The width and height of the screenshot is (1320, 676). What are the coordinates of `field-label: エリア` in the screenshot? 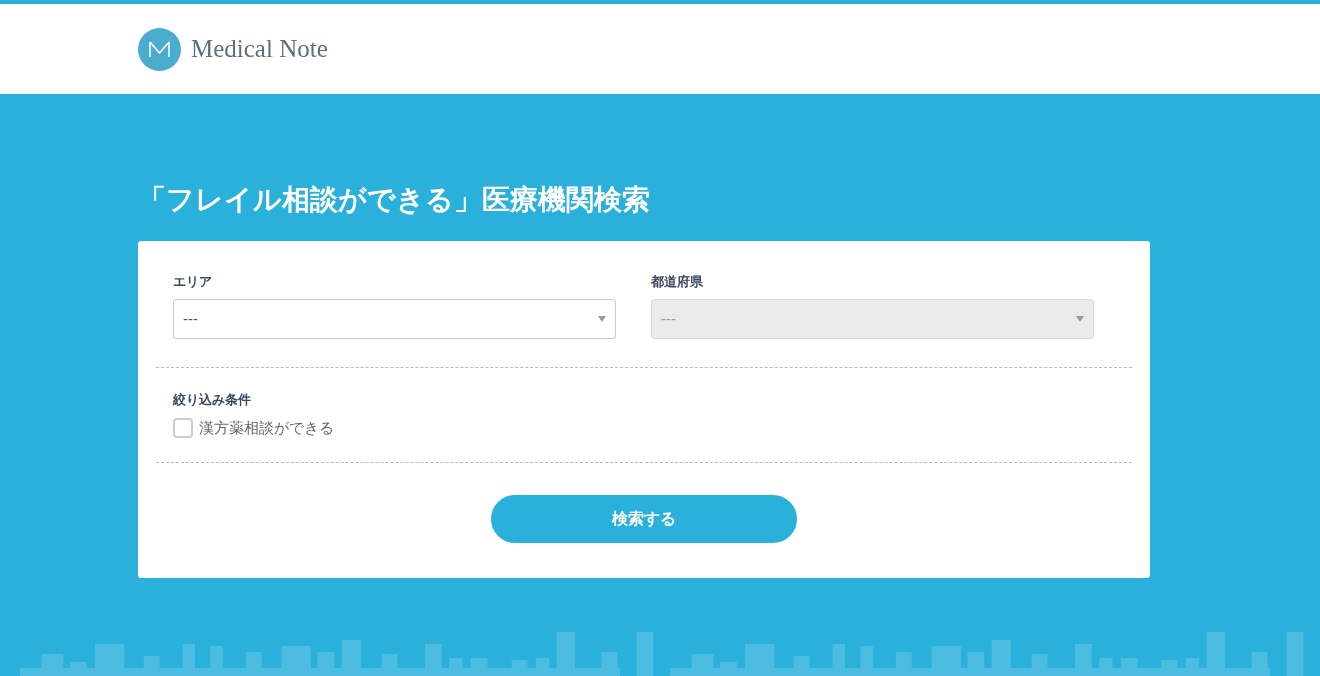 It's located at (193, 282).